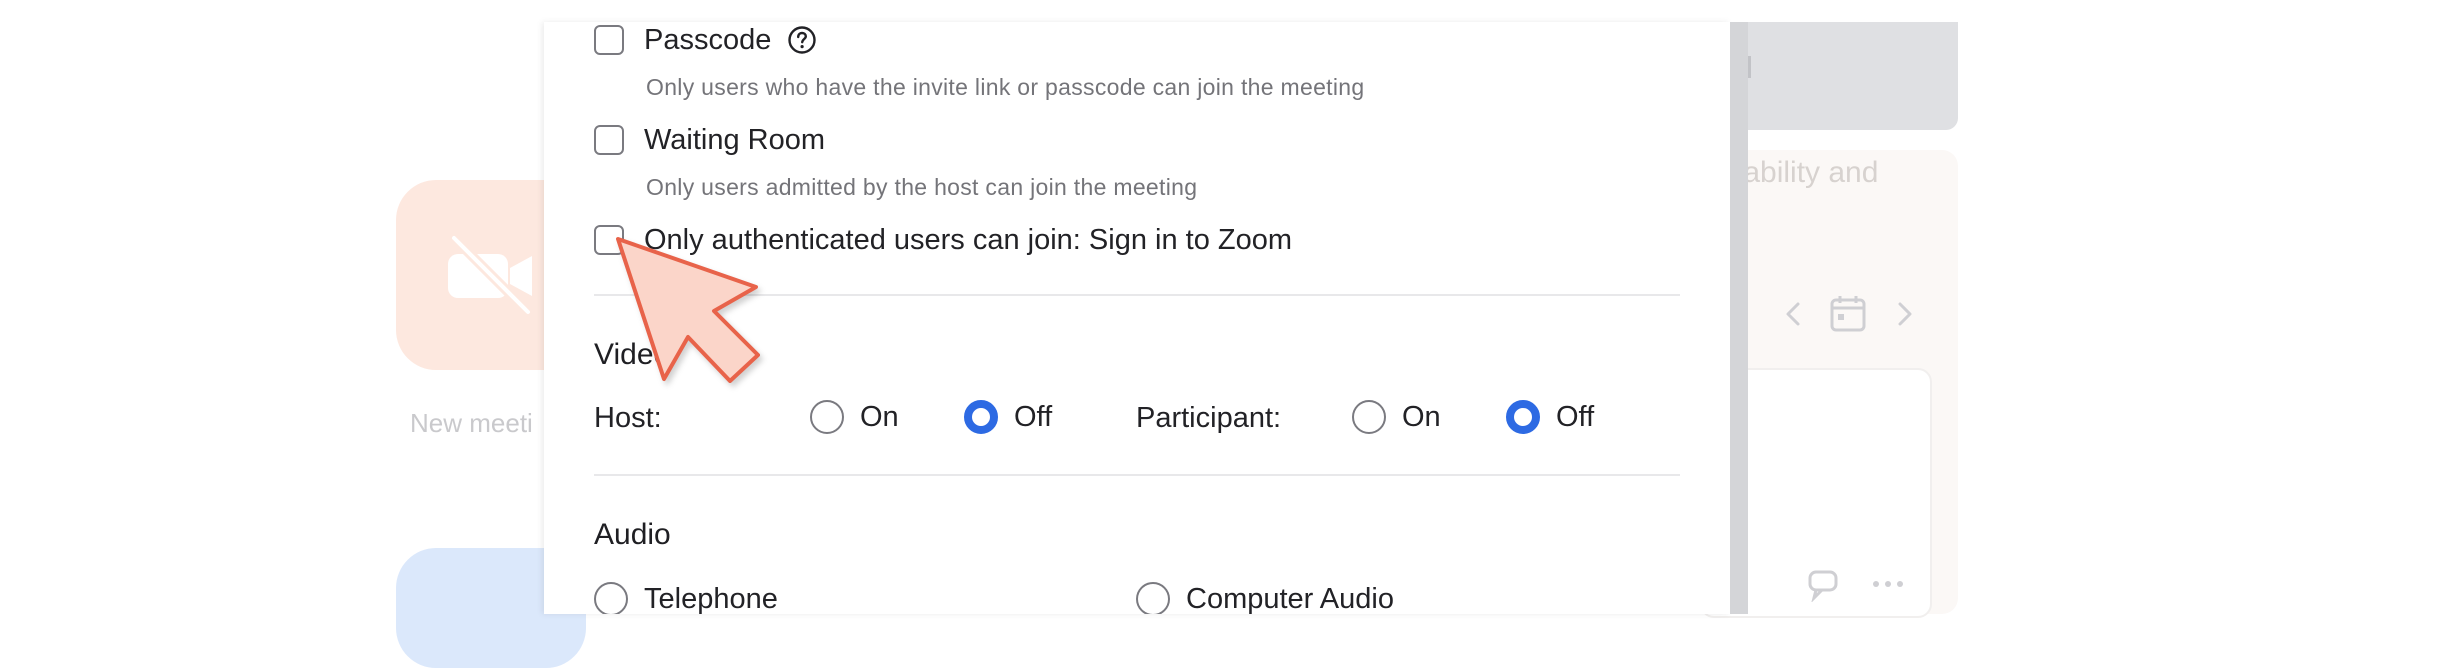 This screenshot has width=2444, height=668. I want to click on host-video-on: On, so click(854, 417).